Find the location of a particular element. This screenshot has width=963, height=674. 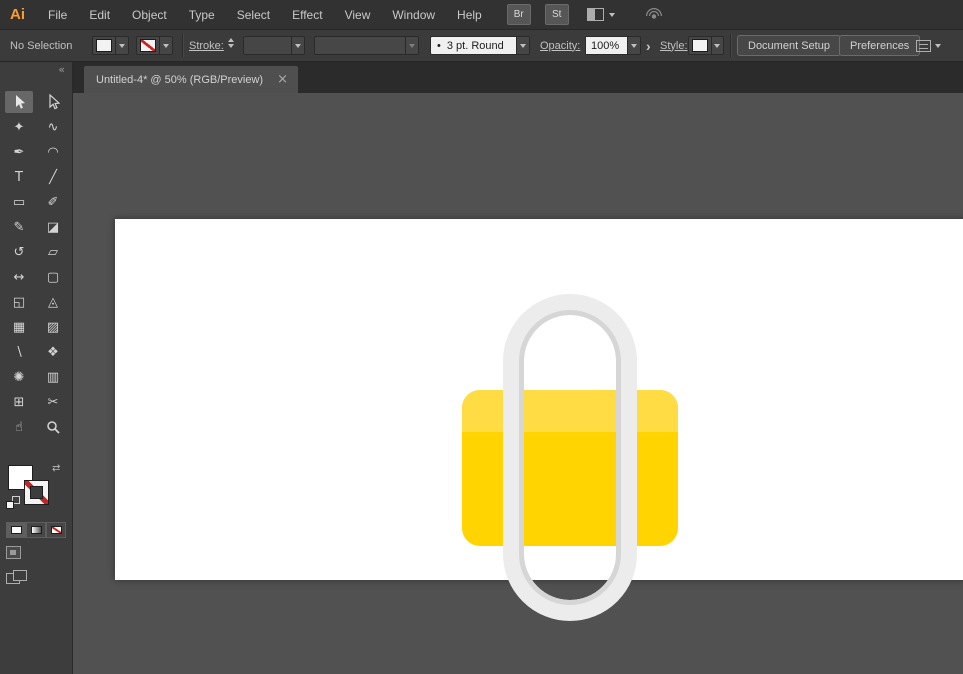

stroke-weight-stepper is located at coordinates (231, 43).